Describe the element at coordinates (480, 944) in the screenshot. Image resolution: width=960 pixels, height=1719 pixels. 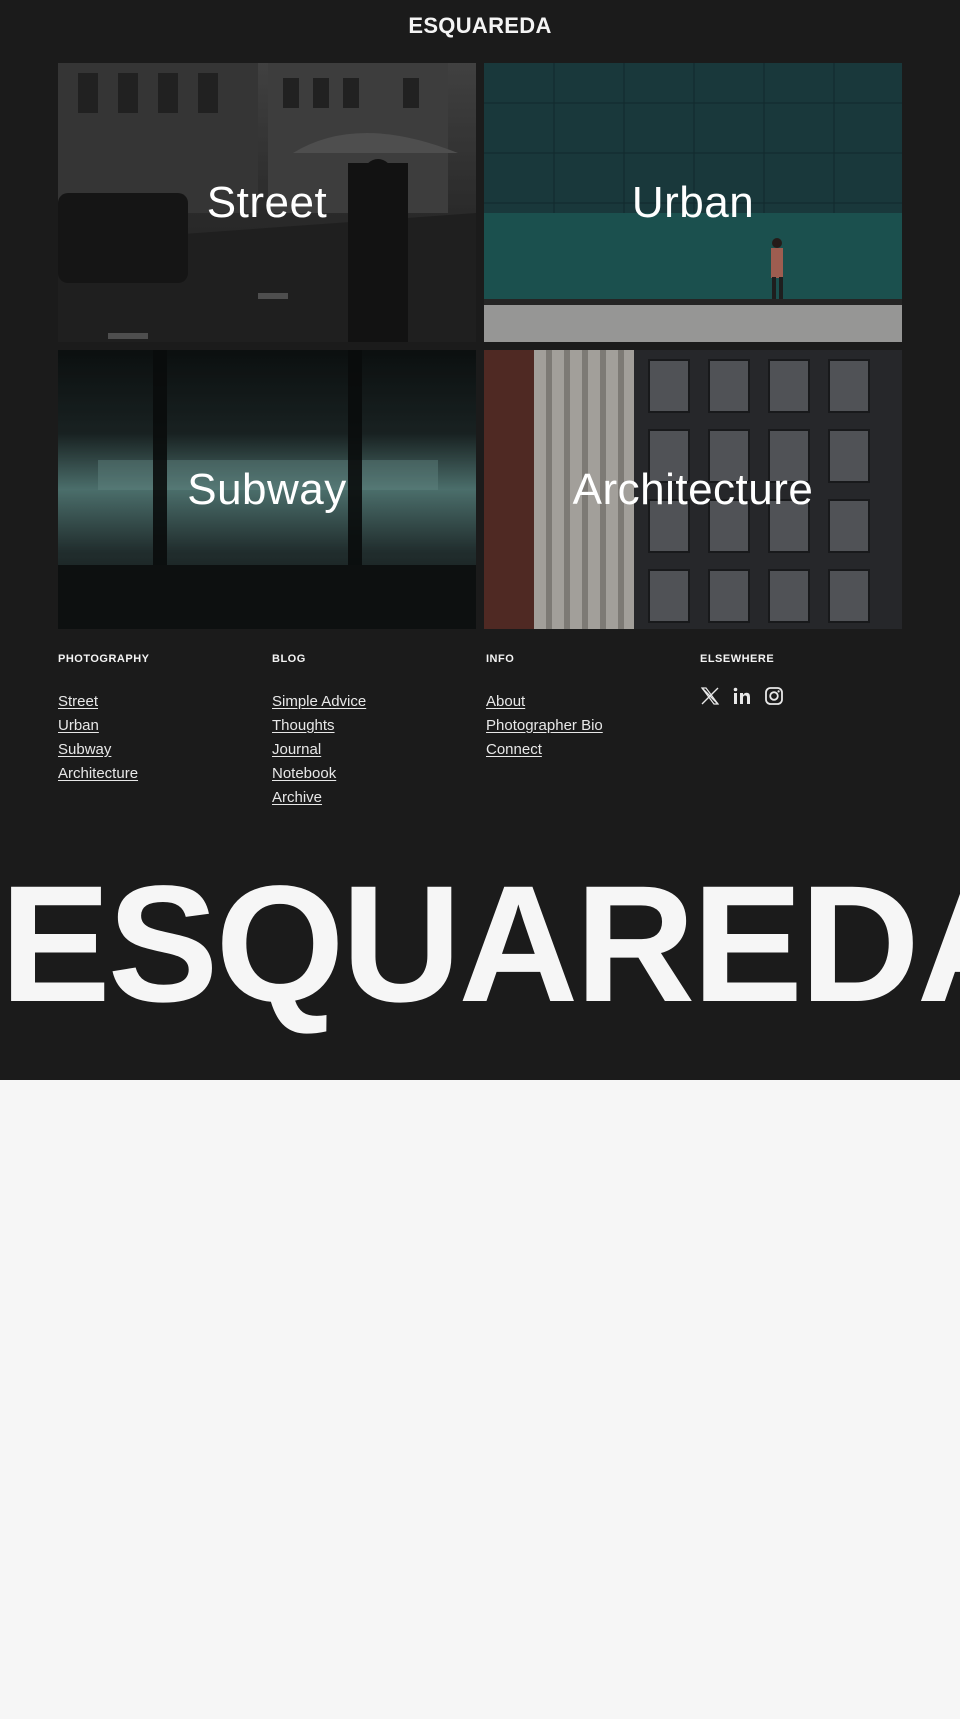
I see `footer-big-logo: ESQUAREDA` at that location.